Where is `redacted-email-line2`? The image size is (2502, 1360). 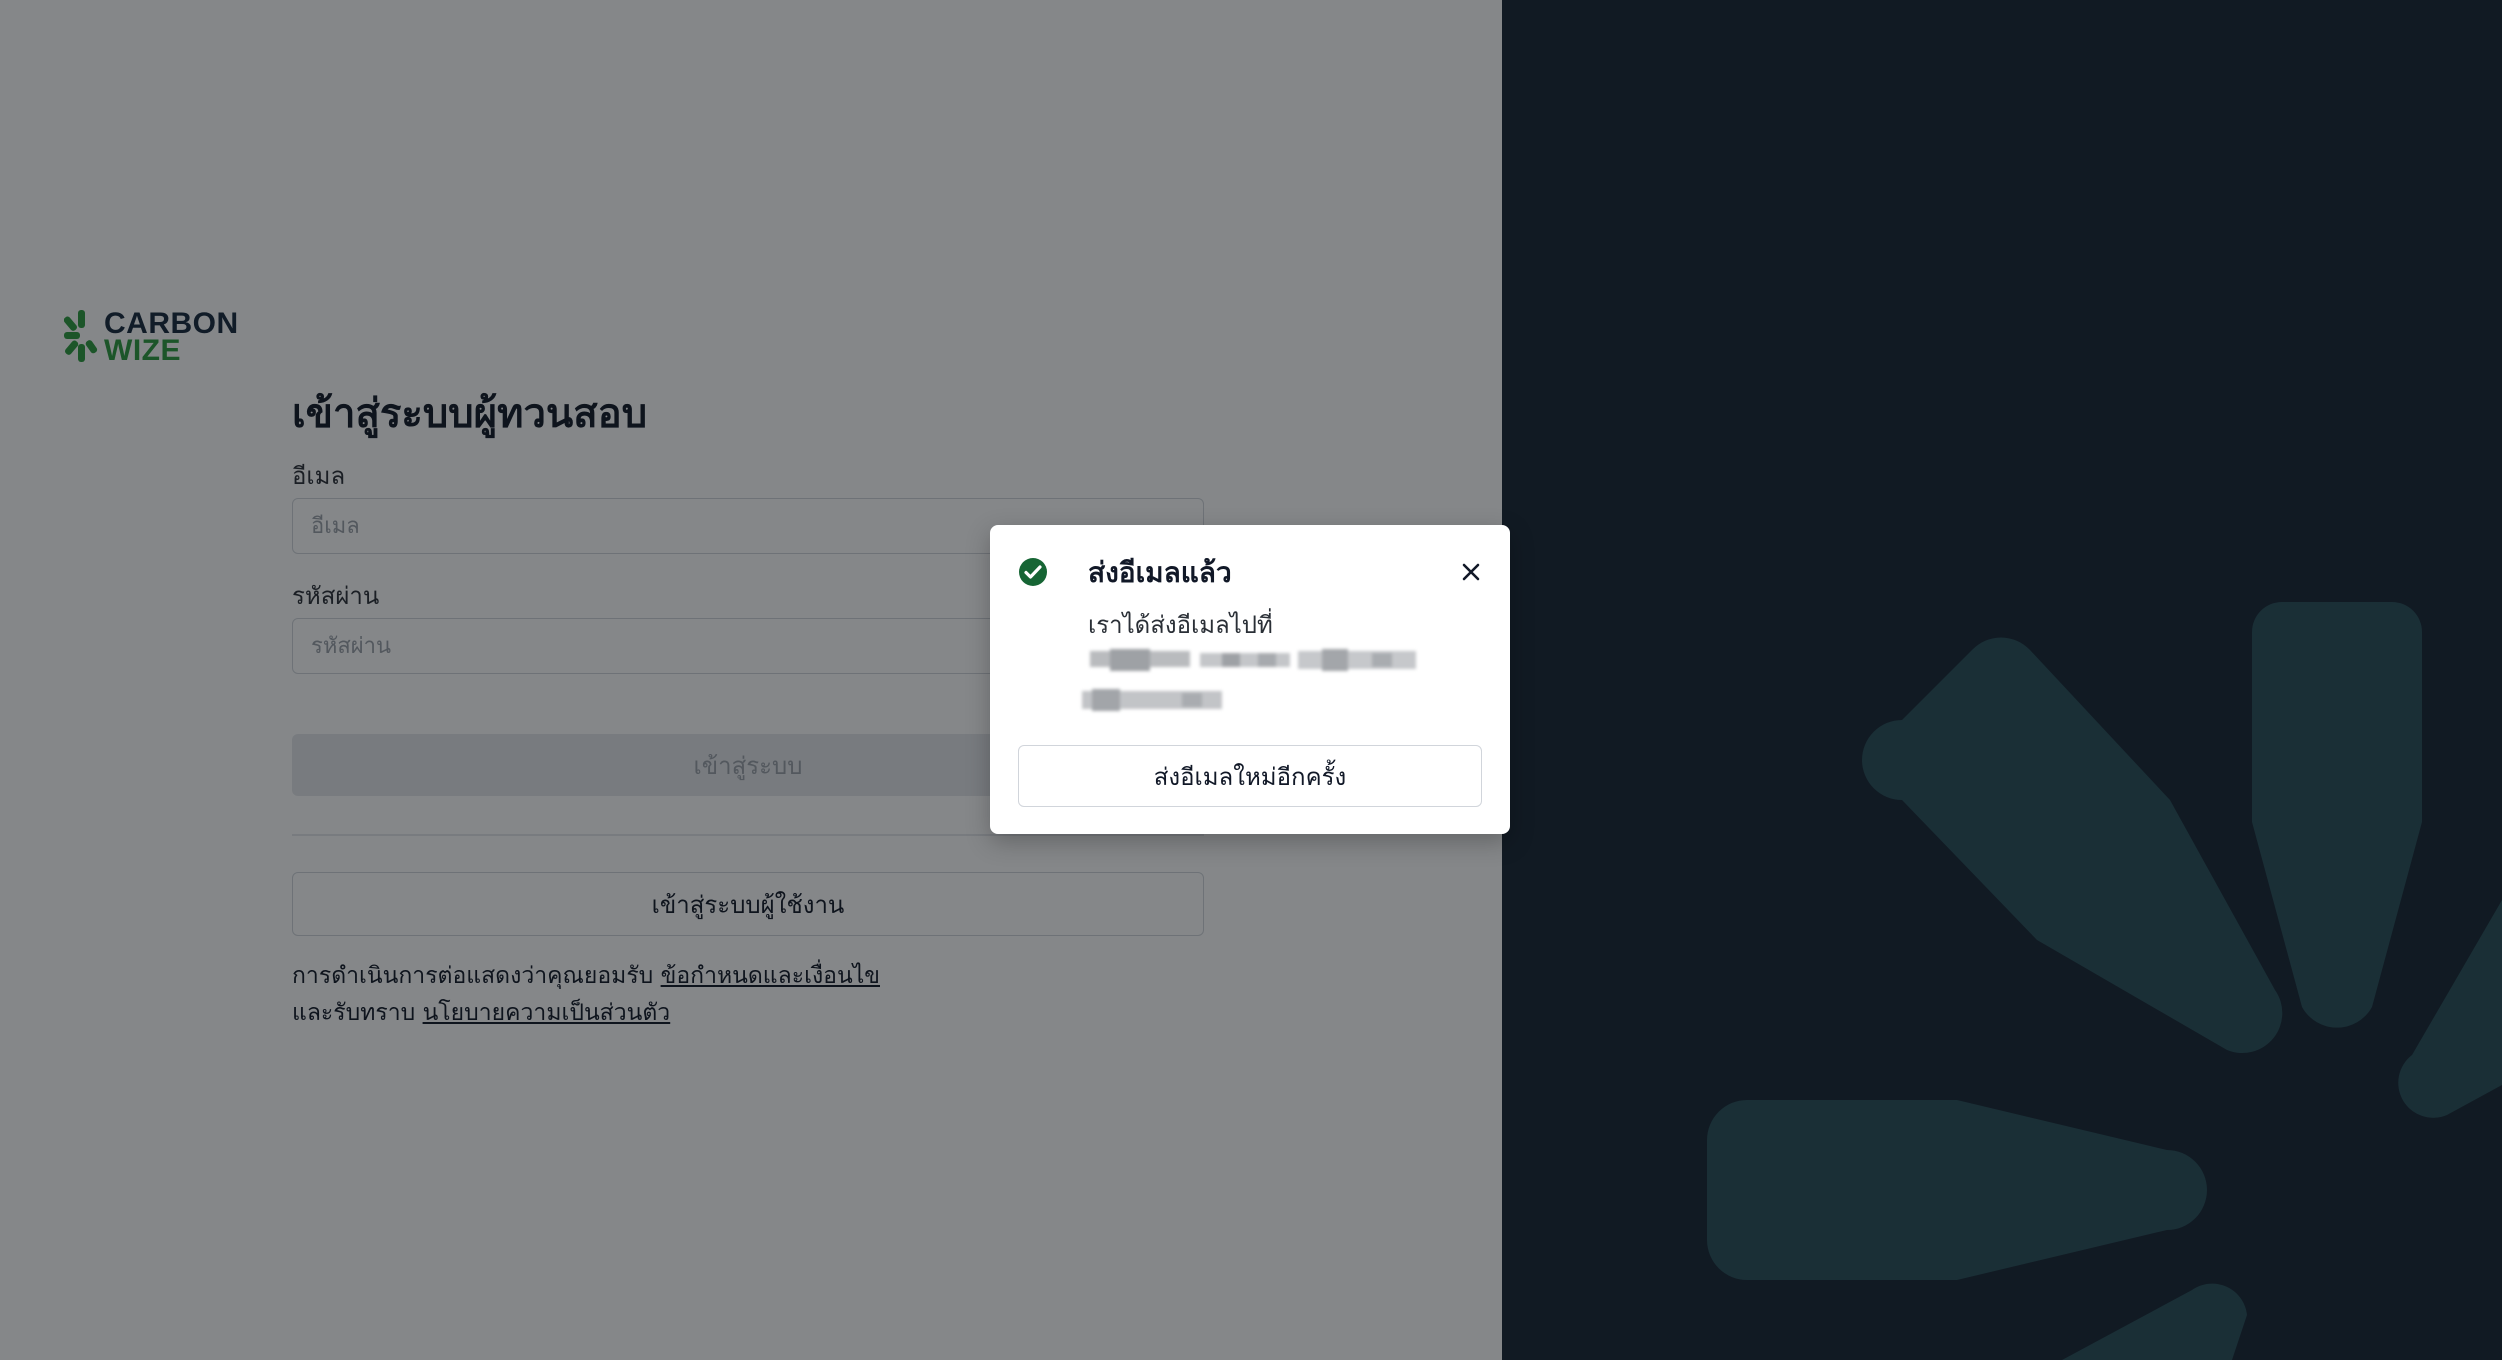
redacted-email-line2 is located at coordinates (1152, 700).